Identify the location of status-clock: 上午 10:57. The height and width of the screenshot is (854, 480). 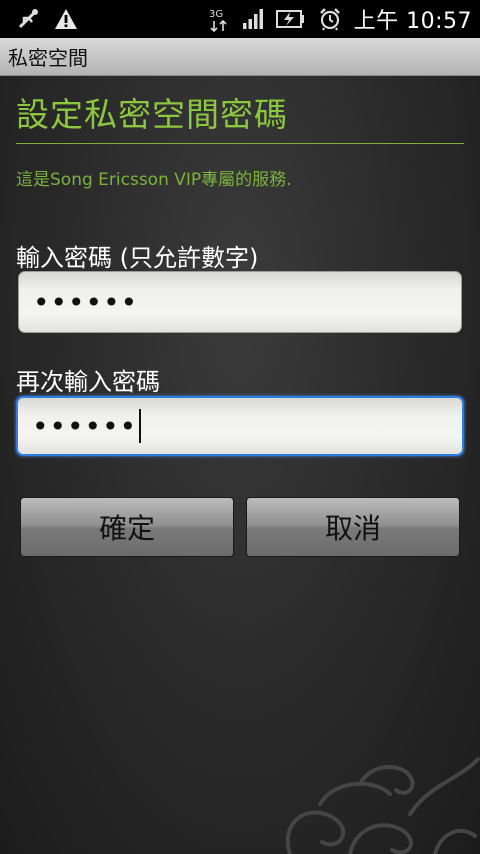
(412, 21).